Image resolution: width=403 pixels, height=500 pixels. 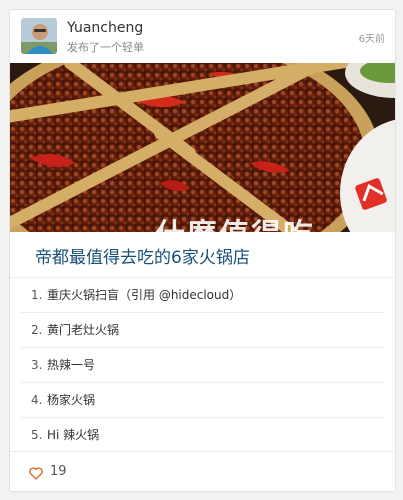 What do you see at coordinates (202, 330) in the screenshot?
I see `list-item: 2. 黄门老灶火锅` at bounding box center [202, 330].